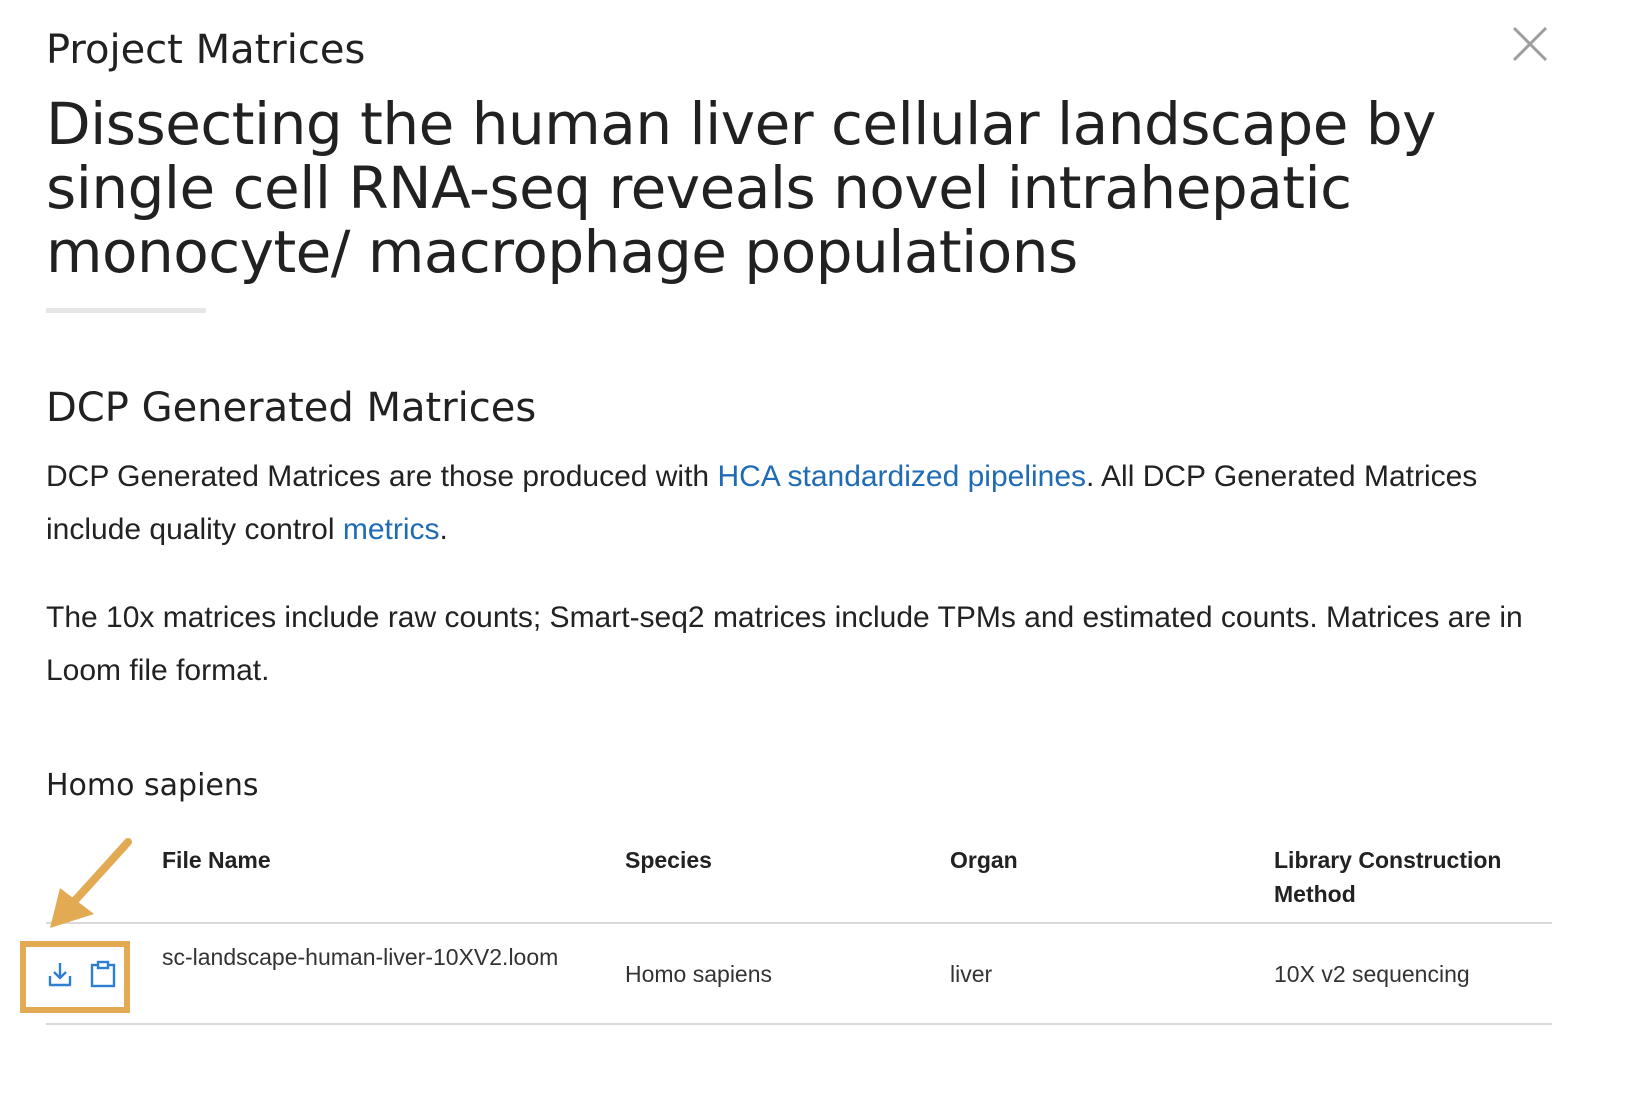 The image size is (1648, 1096). What do you see at coordinates (152, 785) in the screenshot?
I see `species-group-heading: Homo sapiens` at bounding box center [152, 785].